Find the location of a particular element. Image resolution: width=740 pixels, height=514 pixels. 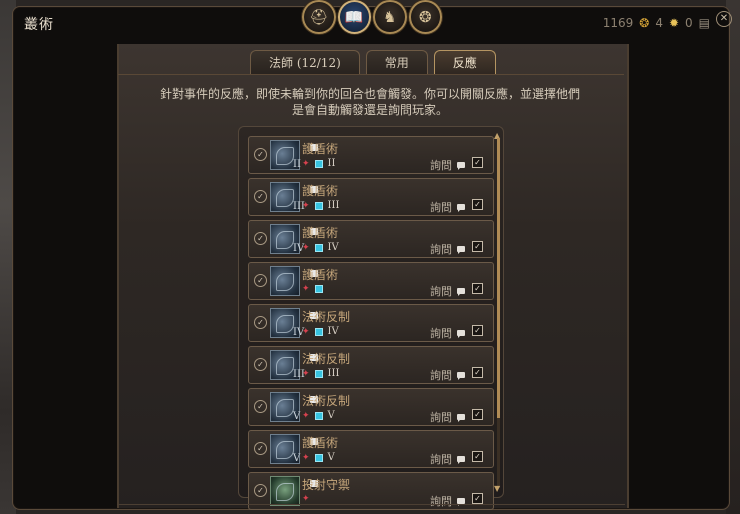

scrollbar is located at coordinates (498, 313).